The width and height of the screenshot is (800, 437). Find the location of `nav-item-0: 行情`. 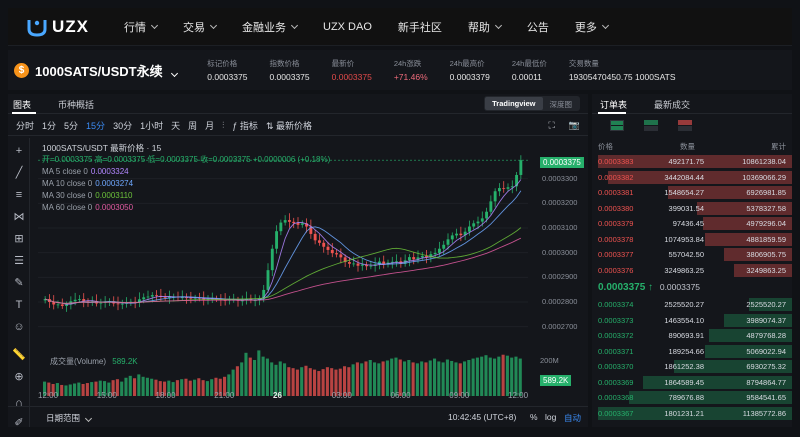

nav-item-0: 行情 is located at coordinates (141, 27).